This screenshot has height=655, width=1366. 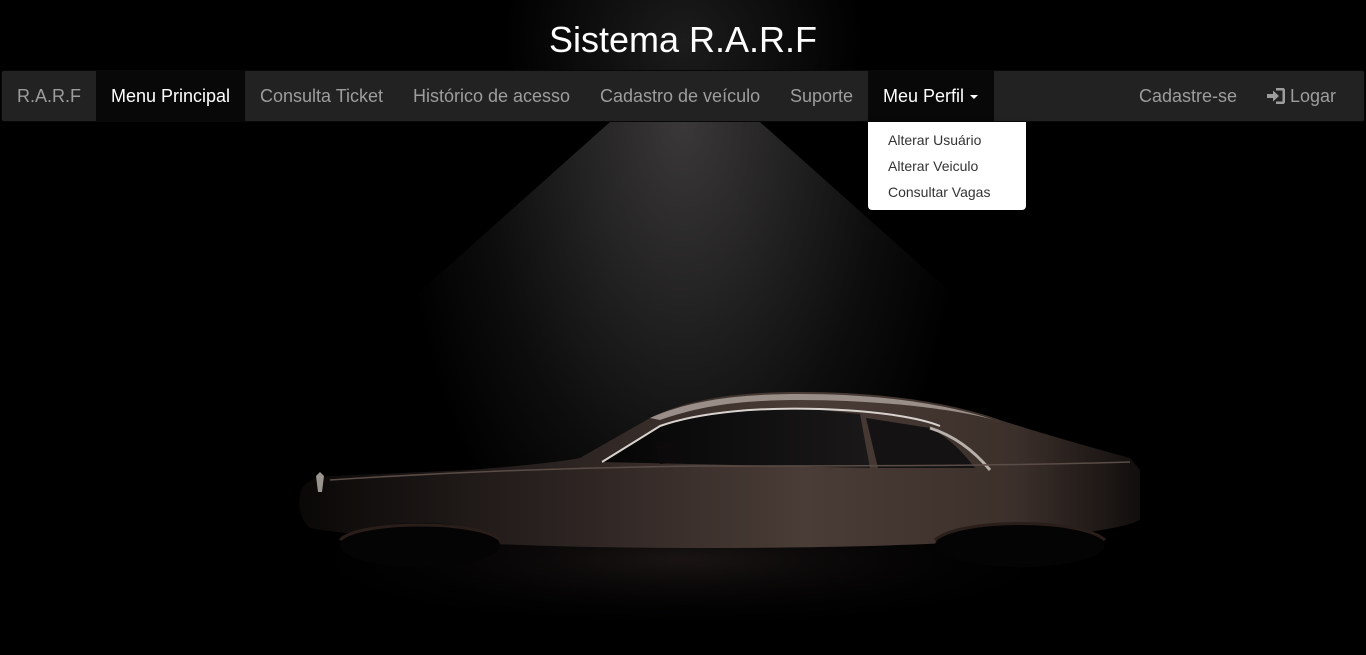 I want to click on caret-down-icon, so click(x=974, y=97).